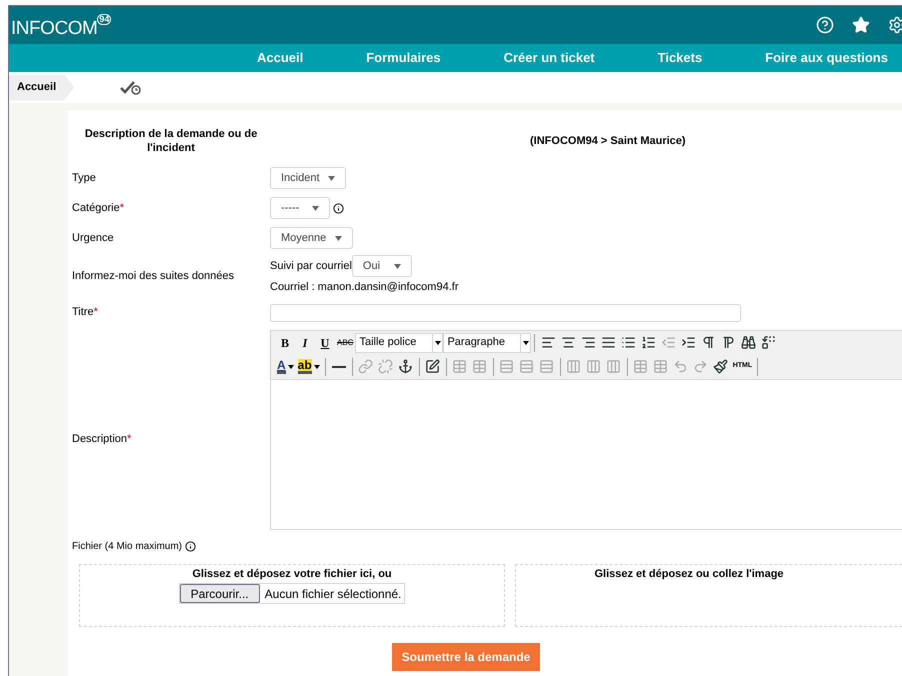 The image size is (902, 676). Describe the element at coordinates (432, 366) in the screenshot. I see `edit-icon` at that location.